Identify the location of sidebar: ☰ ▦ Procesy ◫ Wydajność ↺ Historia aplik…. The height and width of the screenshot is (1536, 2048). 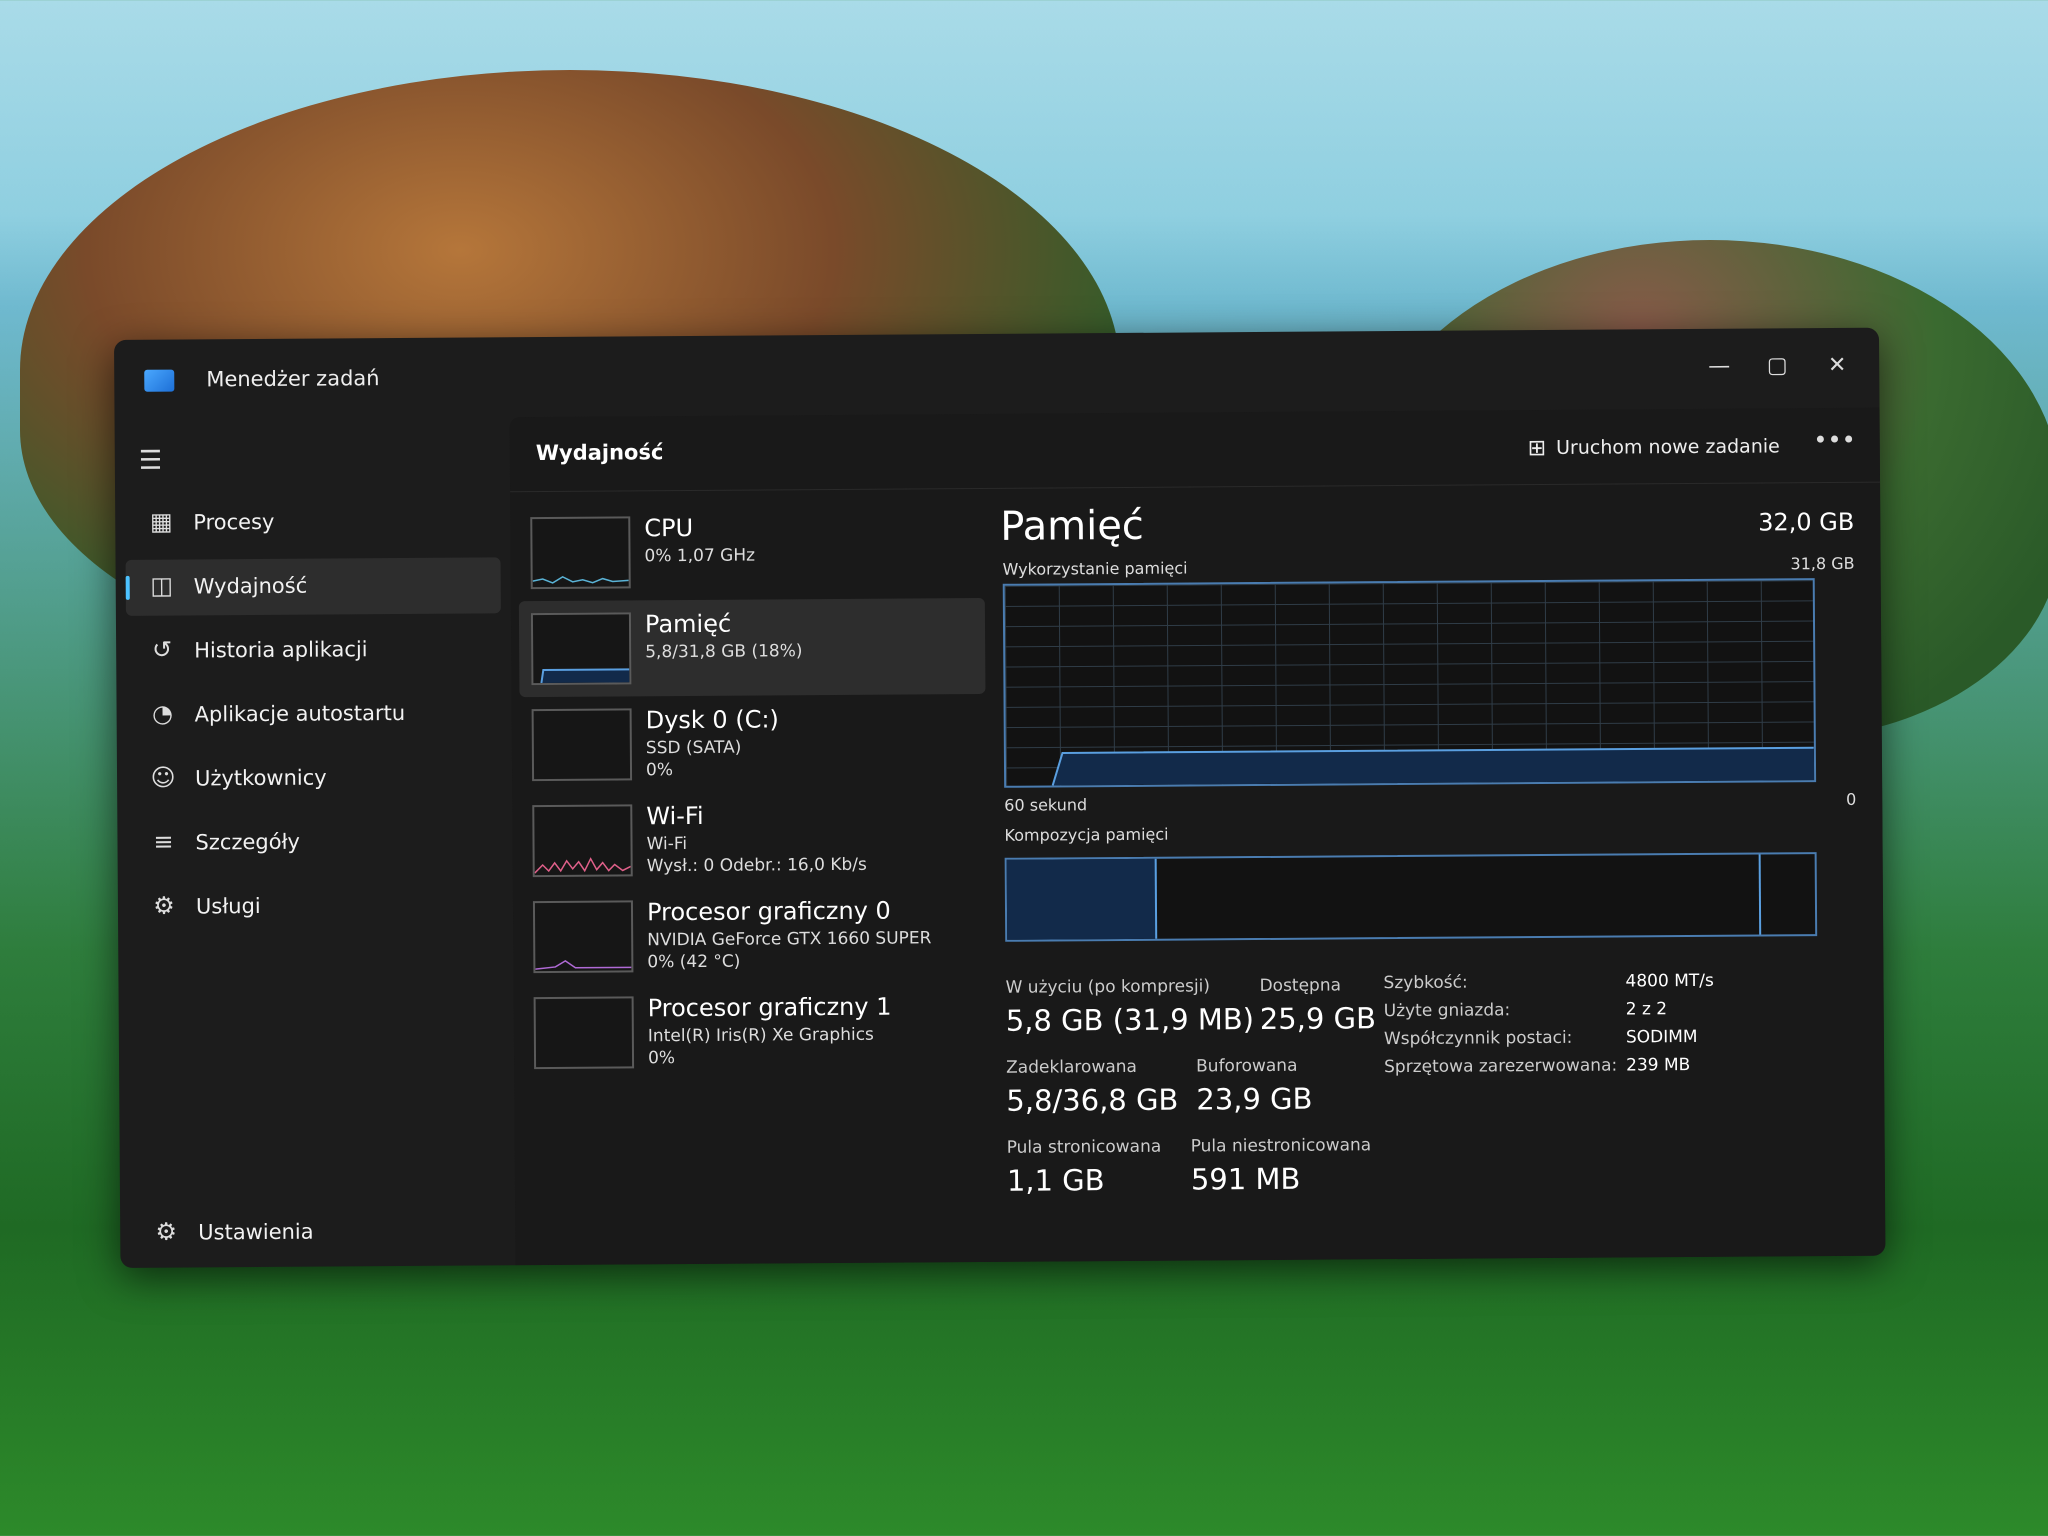
(315, 842).